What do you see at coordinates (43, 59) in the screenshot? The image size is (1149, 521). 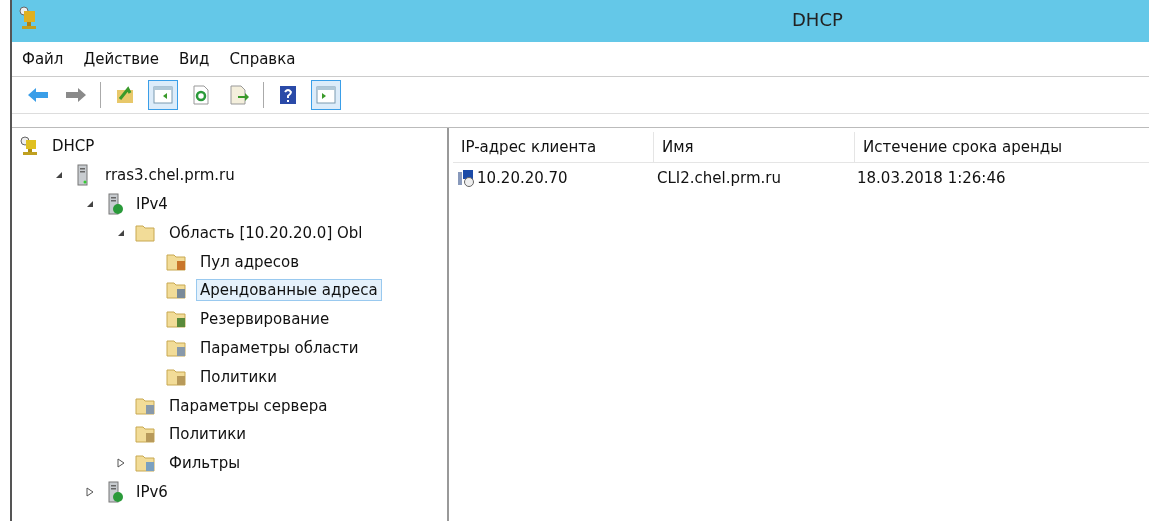 I see `menu-item: Файл` at bounding box center [43, 59].